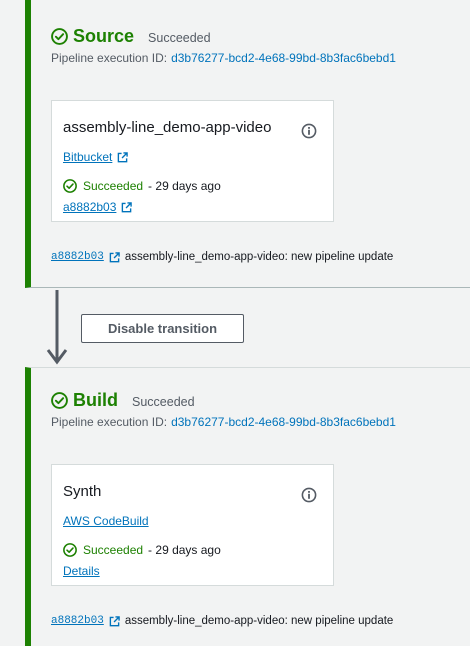  I want to click on revision-link: a8882b03, so click(98, 207).